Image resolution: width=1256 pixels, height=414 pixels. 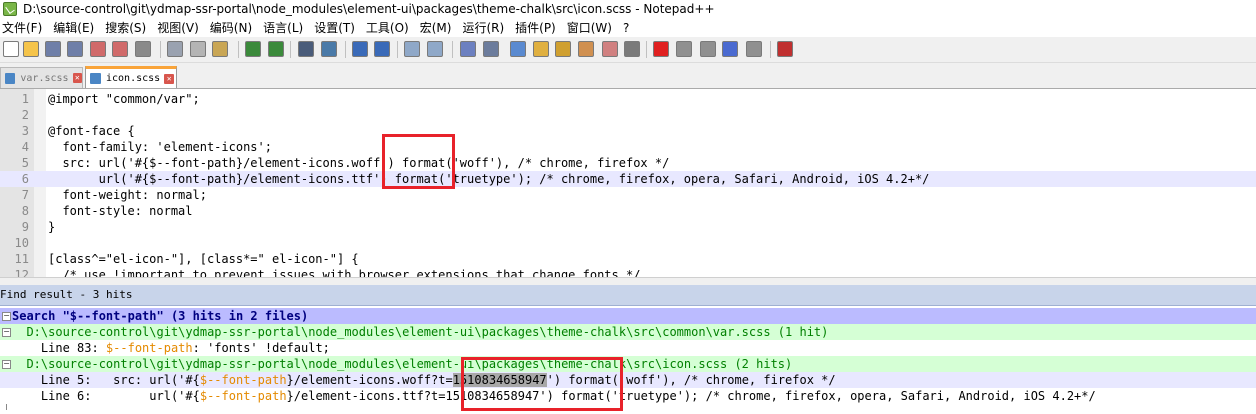 I want to click on line-number: 5, so click(x=25, y=163).